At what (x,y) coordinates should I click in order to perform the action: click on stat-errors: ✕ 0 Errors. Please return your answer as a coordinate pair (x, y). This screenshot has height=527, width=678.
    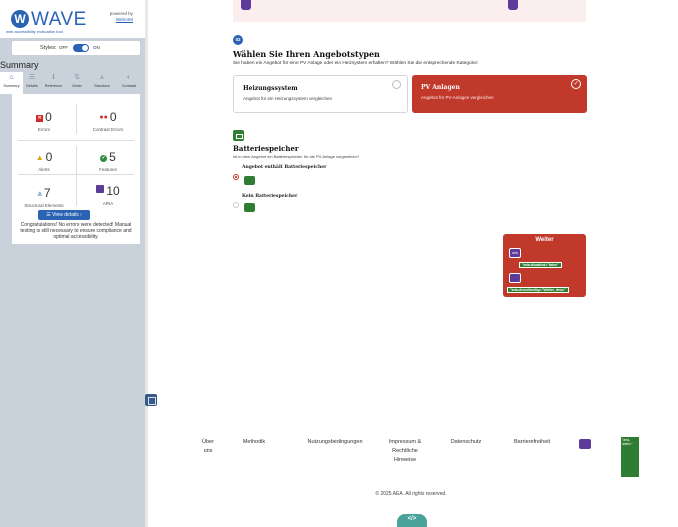
    Looking at the image, I should click on (44, 120).